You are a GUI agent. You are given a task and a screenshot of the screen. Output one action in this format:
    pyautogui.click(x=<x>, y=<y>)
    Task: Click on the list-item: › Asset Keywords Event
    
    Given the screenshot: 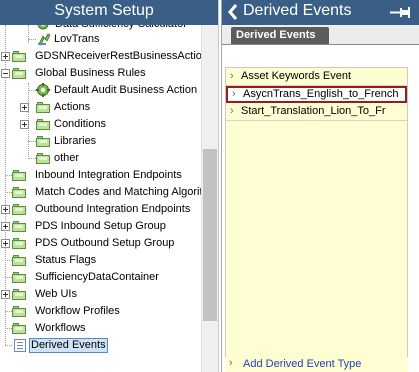 What is the action you would take?
    pyautogui.click(x=316, y=76)
    